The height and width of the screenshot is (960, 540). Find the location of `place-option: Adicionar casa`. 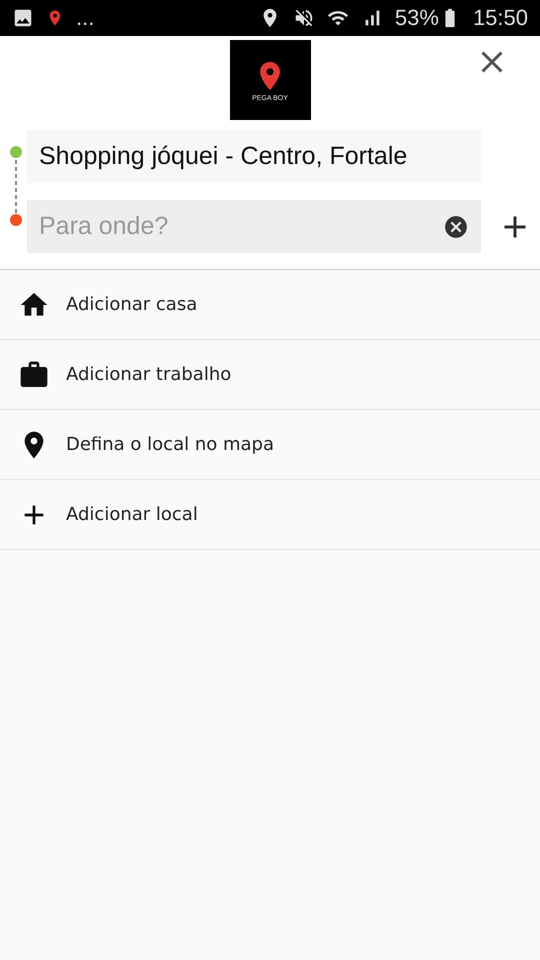

place-option: Adicionar casa is located at coordinates (270, 305).